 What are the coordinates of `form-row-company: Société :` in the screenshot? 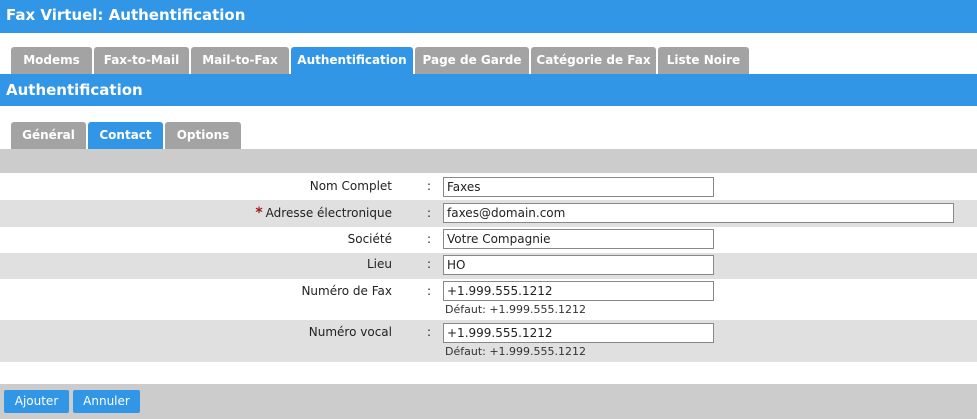 It's located at (488, 240).